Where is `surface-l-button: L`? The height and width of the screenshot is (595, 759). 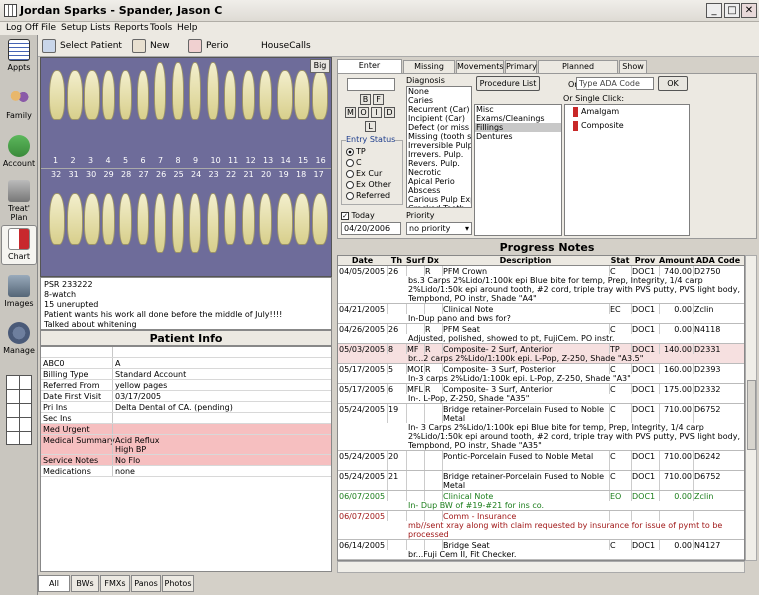
surface-l-button: L is located at coordinates (370, 126).